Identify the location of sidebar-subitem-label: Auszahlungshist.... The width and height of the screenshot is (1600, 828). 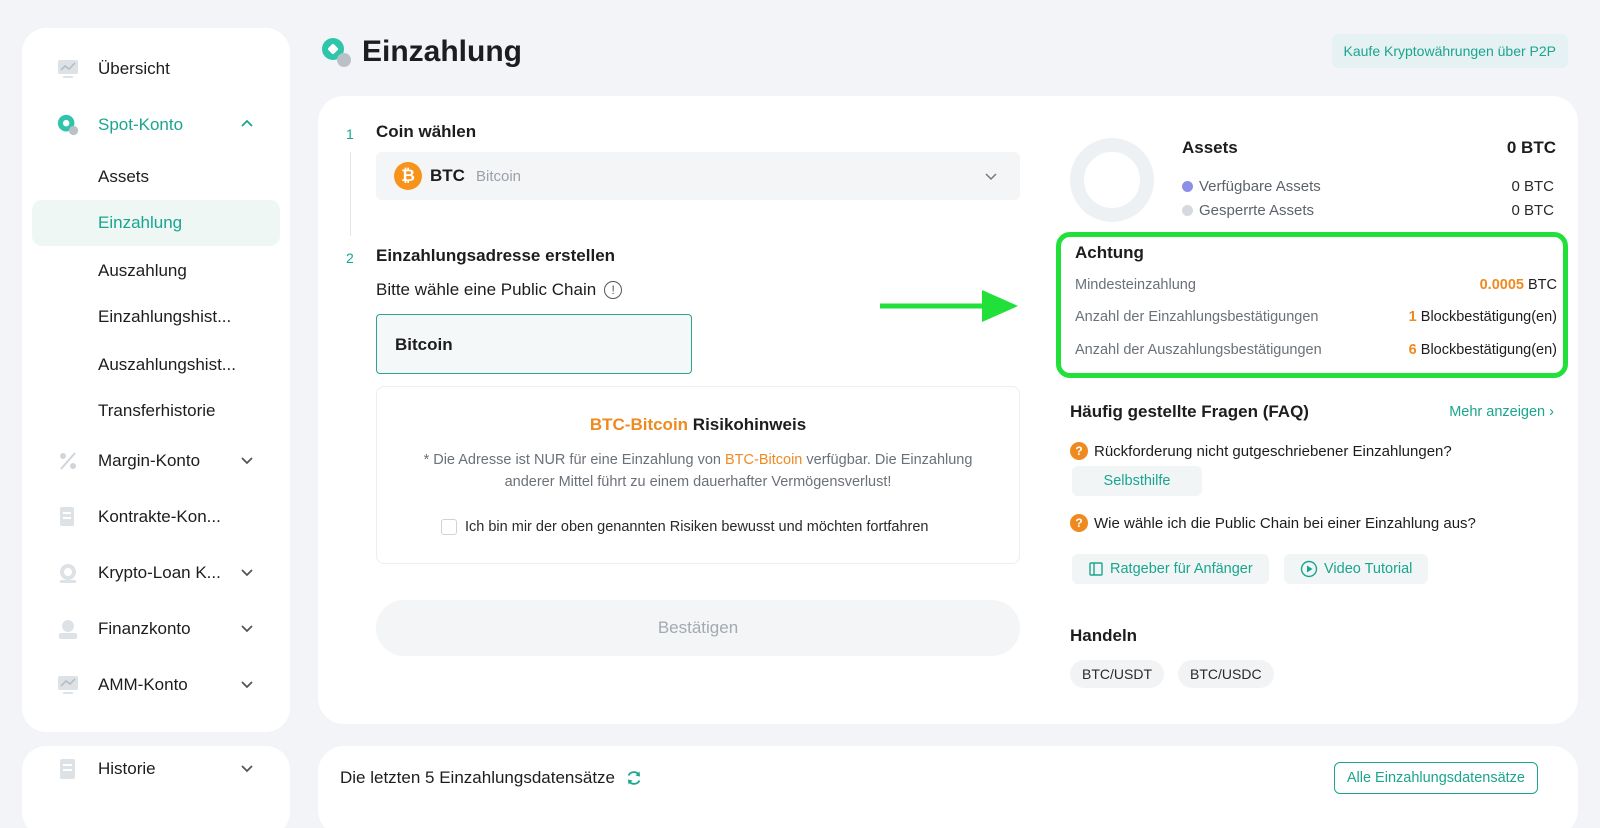
(167, 364).